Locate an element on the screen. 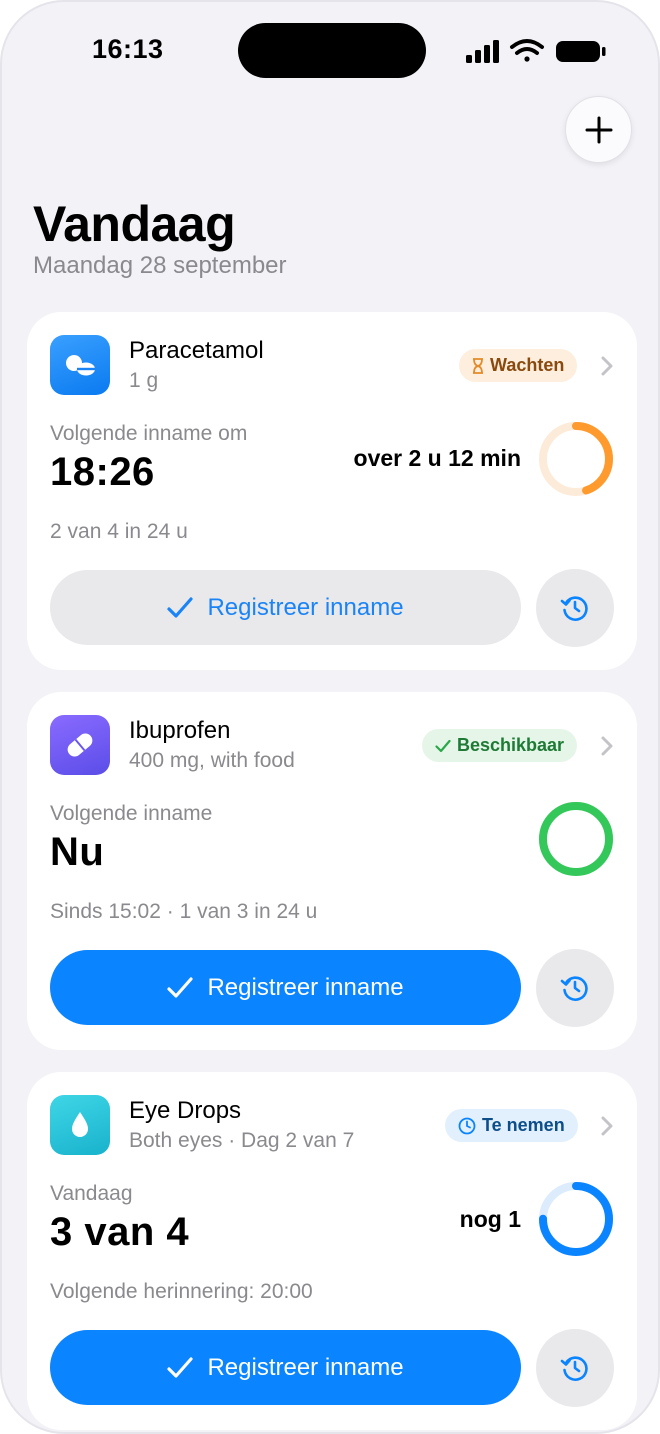  page-date: Maandag 28 september is located at coordinates (160, 265).